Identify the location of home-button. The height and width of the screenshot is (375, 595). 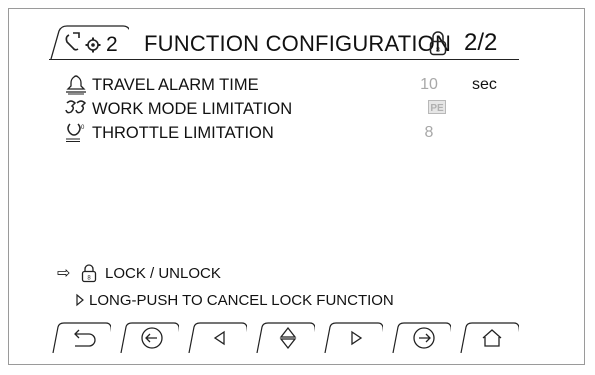
(489, 337).